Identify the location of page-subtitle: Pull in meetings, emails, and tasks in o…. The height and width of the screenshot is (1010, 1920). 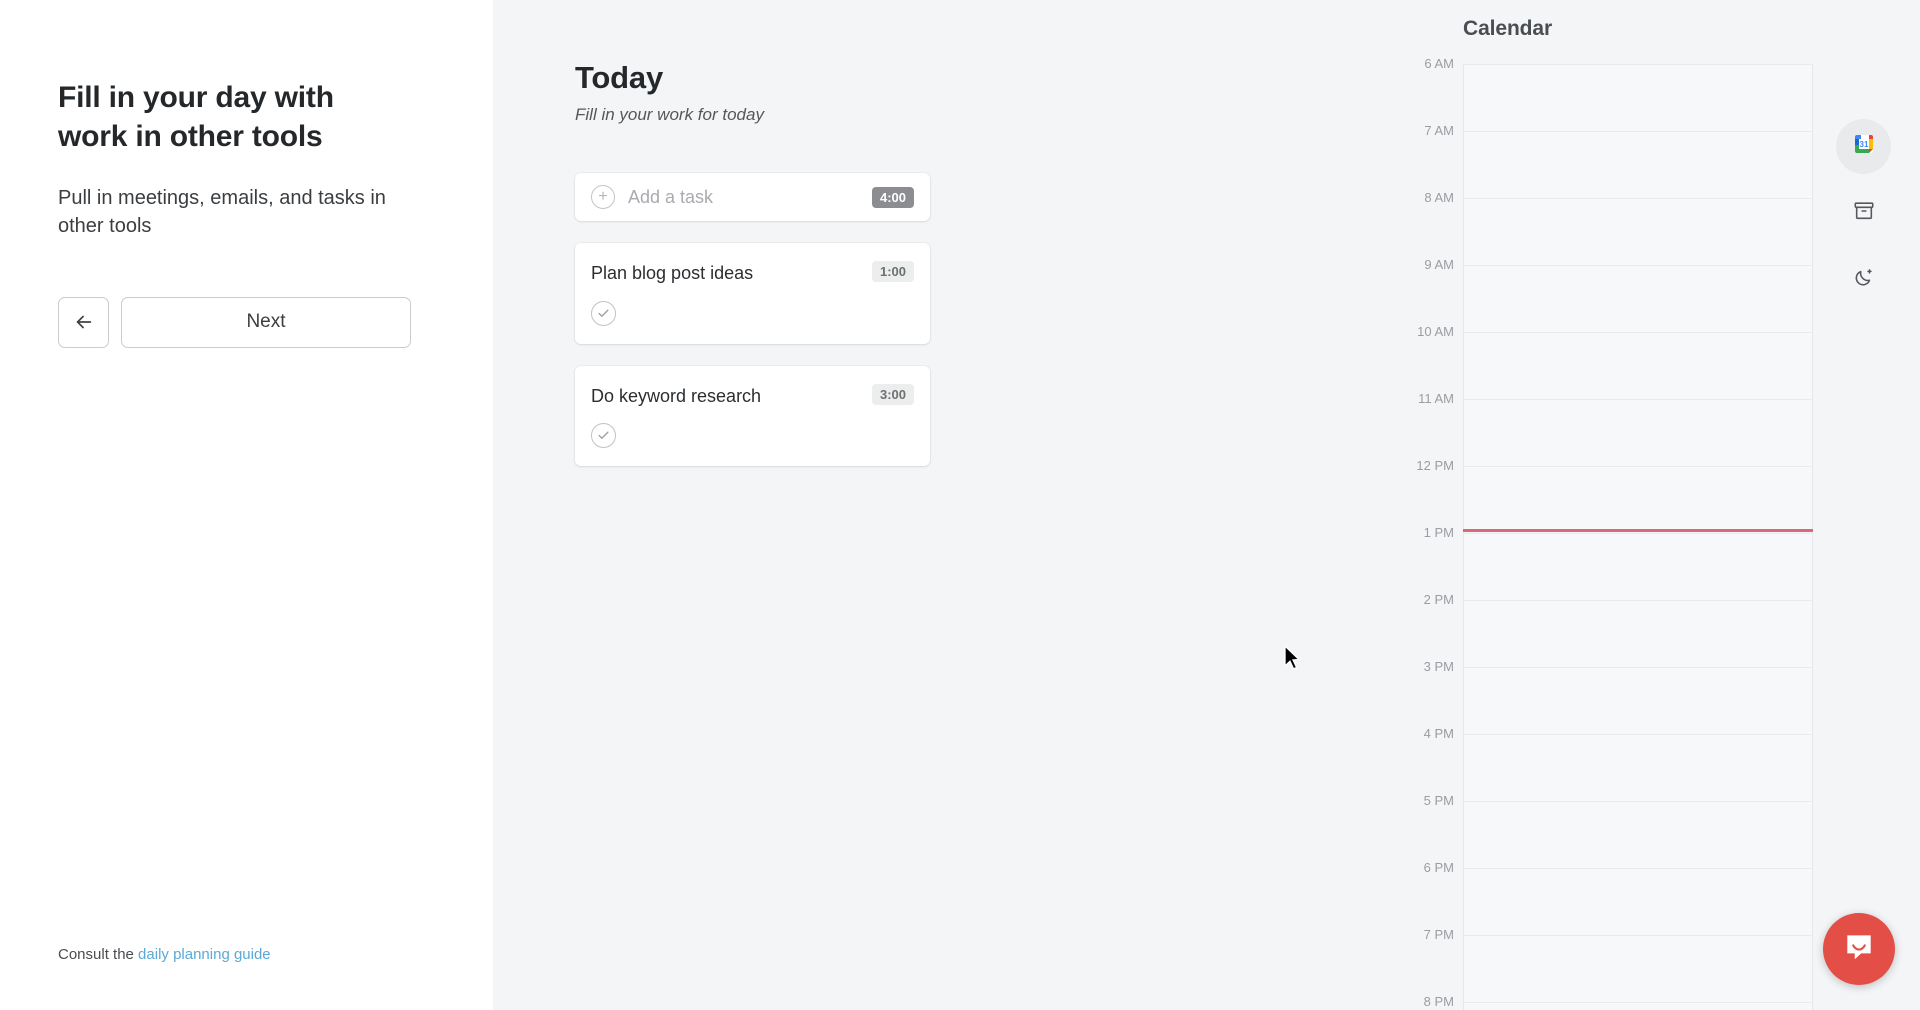
(222, 212).